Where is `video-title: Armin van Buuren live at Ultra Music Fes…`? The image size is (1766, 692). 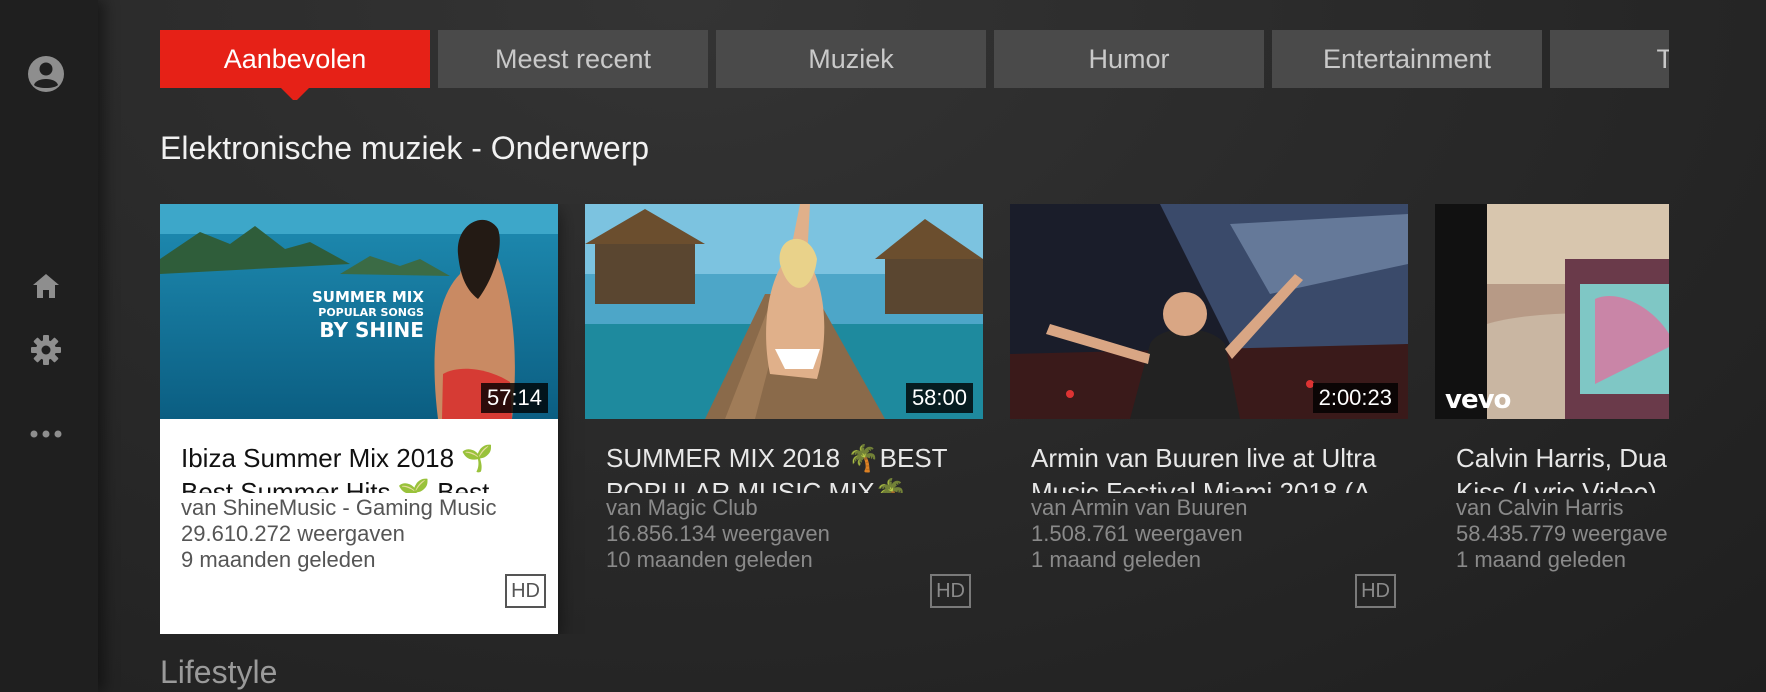 video-title: Armin van Buuren live at Ultra Music Fes… is located at coordinates (1204, 468).